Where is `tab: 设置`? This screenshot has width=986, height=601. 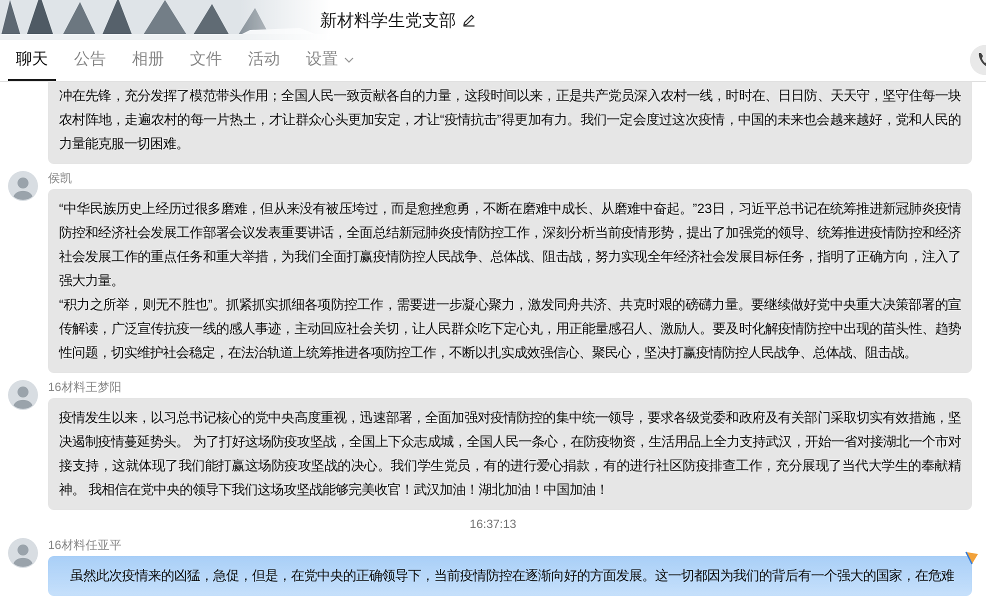
tab: 设置 is located at coordinates (330, 60).